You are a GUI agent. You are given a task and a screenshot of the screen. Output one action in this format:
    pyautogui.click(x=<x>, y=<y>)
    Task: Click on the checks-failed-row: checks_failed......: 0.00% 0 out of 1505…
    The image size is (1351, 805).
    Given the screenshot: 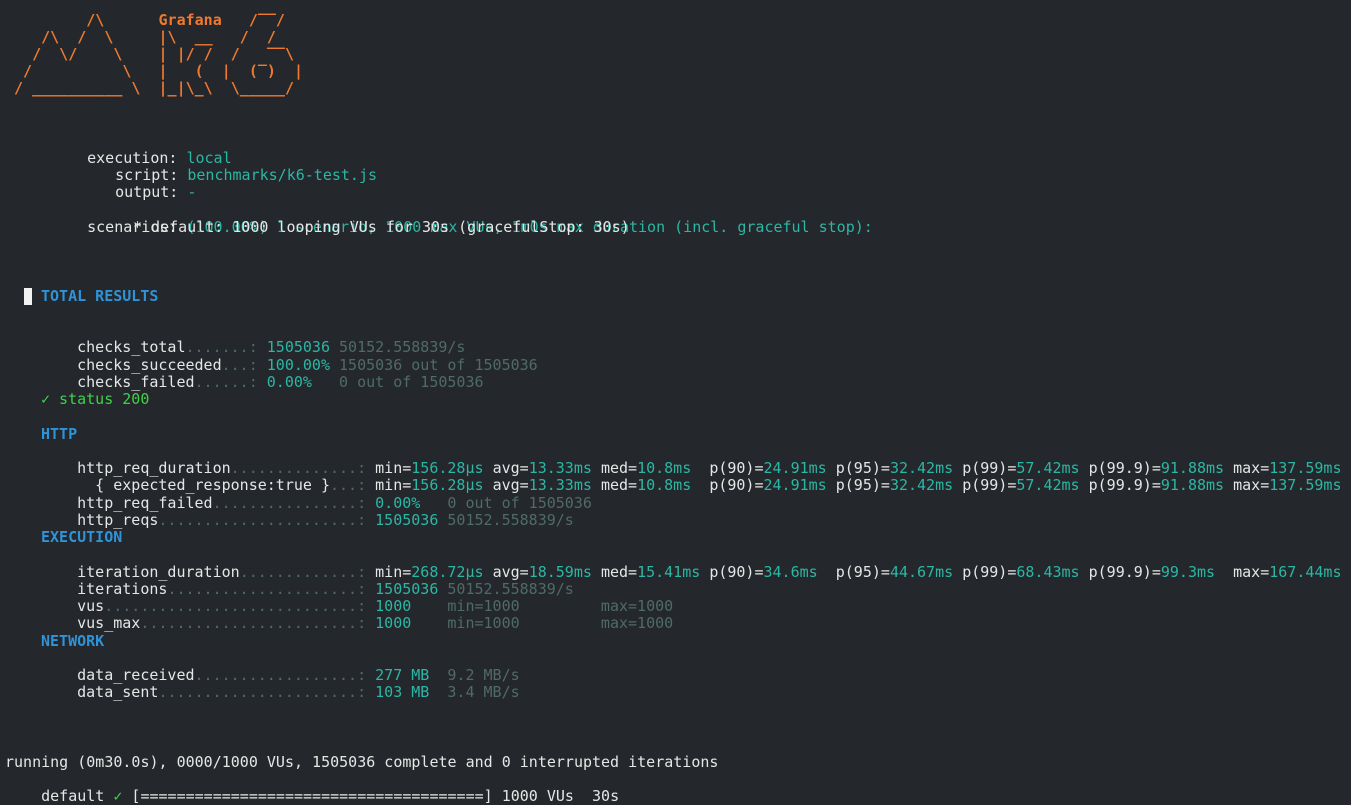 What is the action you would take?
    pyautogui.click(x=262, y=374)
    